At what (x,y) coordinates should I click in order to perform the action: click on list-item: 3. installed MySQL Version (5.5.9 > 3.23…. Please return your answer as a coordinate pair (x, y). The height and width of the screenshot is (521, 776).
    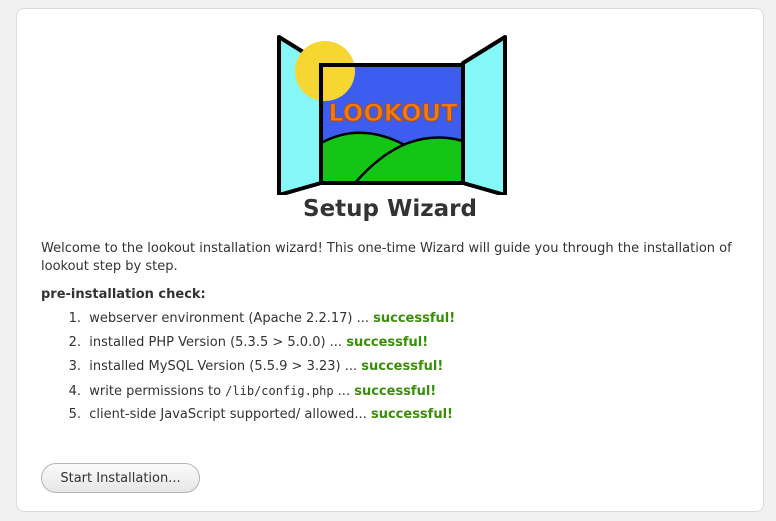
    Looking at the image, I should click on (256, 366).